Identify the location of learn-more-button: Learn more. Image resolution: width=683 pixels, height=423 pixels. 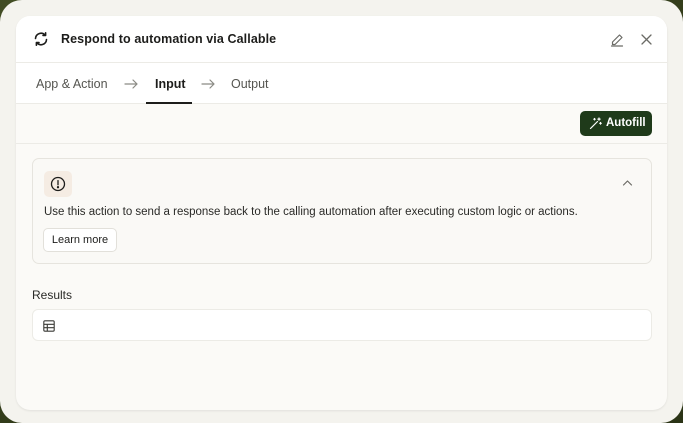
(80, 240).